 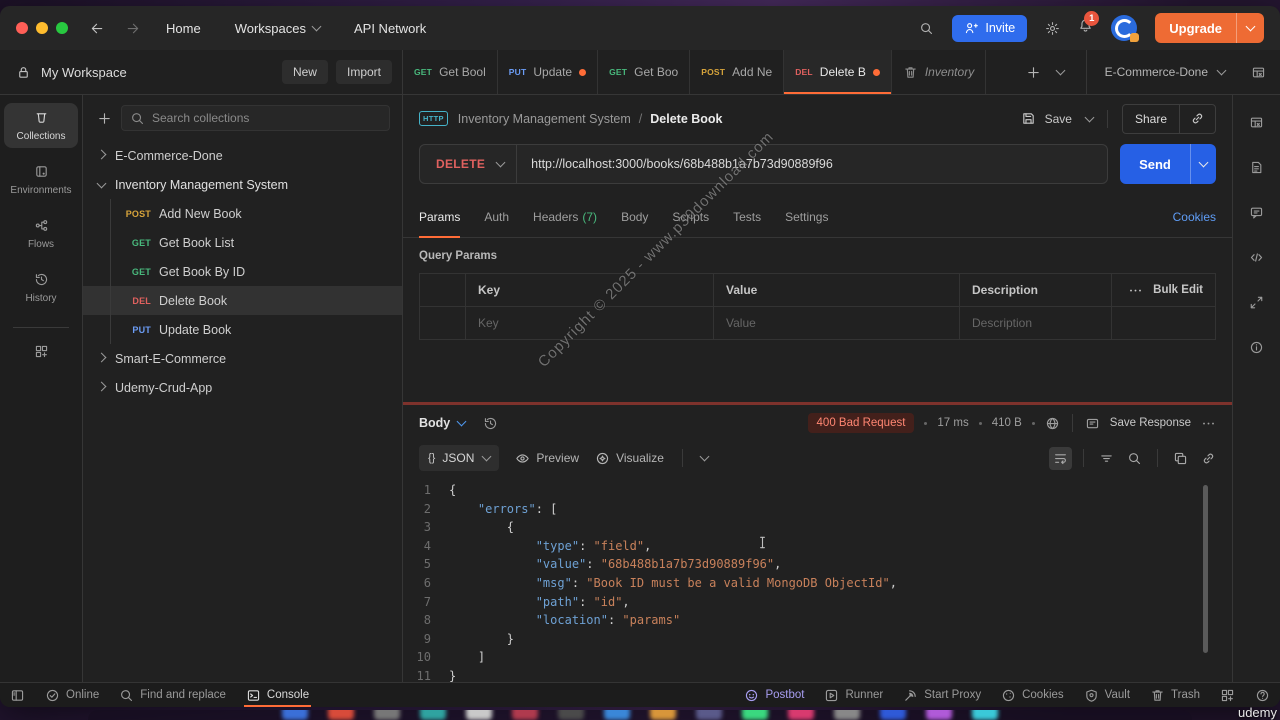 What do you see at coordinates (1208, 458) in the screenshot?
I see `link-icon` at bounding box center [1208, 458].